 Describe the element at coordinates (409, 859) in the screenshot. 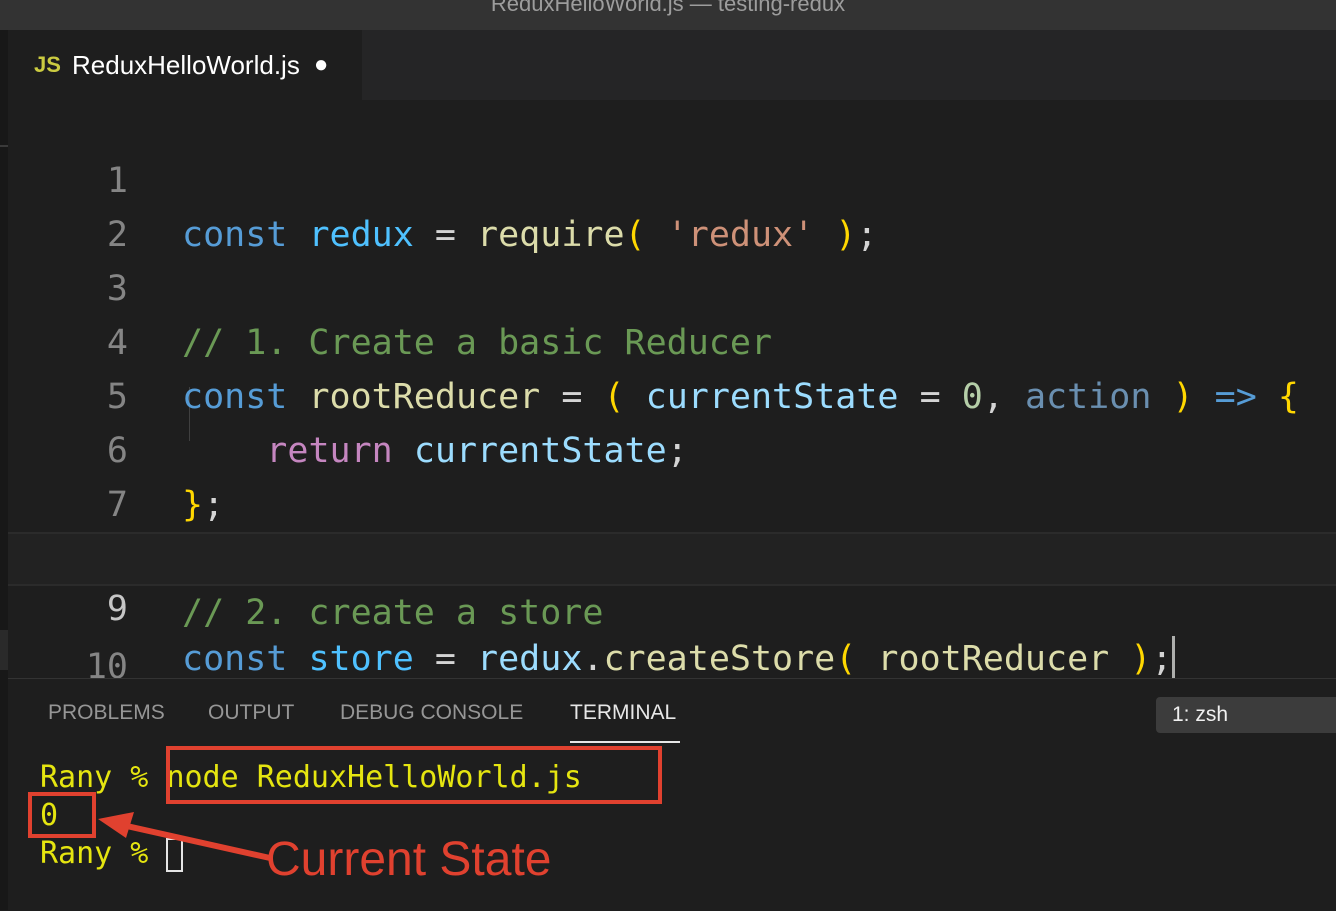

I see `annotation-label: Current State` at that location.